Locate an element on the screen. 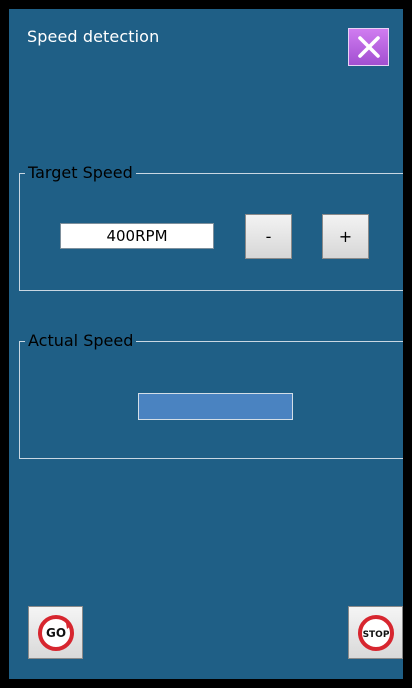 The image size is (412, 688). decrease-speed-button: - is located at coordinates (268, 236).